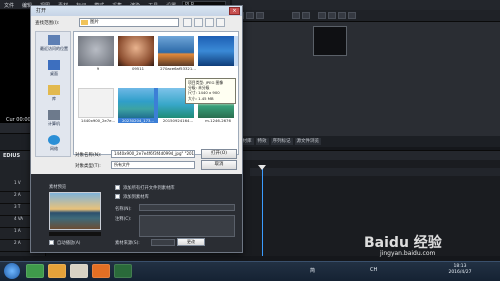  Describe the element at coordinates (187, 22) in the screenshot. I see `back-icon` at that location.